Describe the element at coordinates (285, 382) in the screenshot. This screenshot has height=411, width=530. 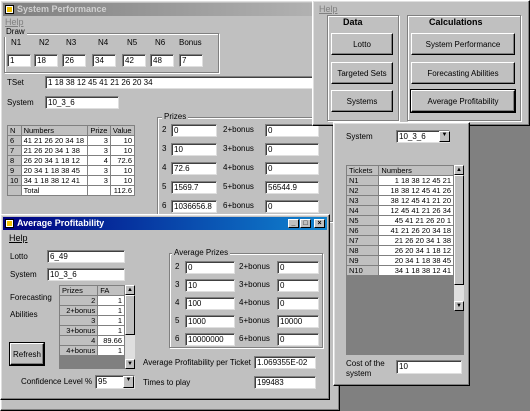
I see `times-field: 199483` at that location.